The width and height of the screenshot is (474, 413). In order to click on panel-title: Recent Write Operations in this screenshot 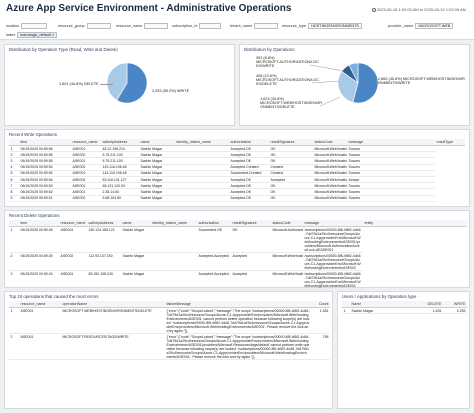, I will do `click(33, 134)`.